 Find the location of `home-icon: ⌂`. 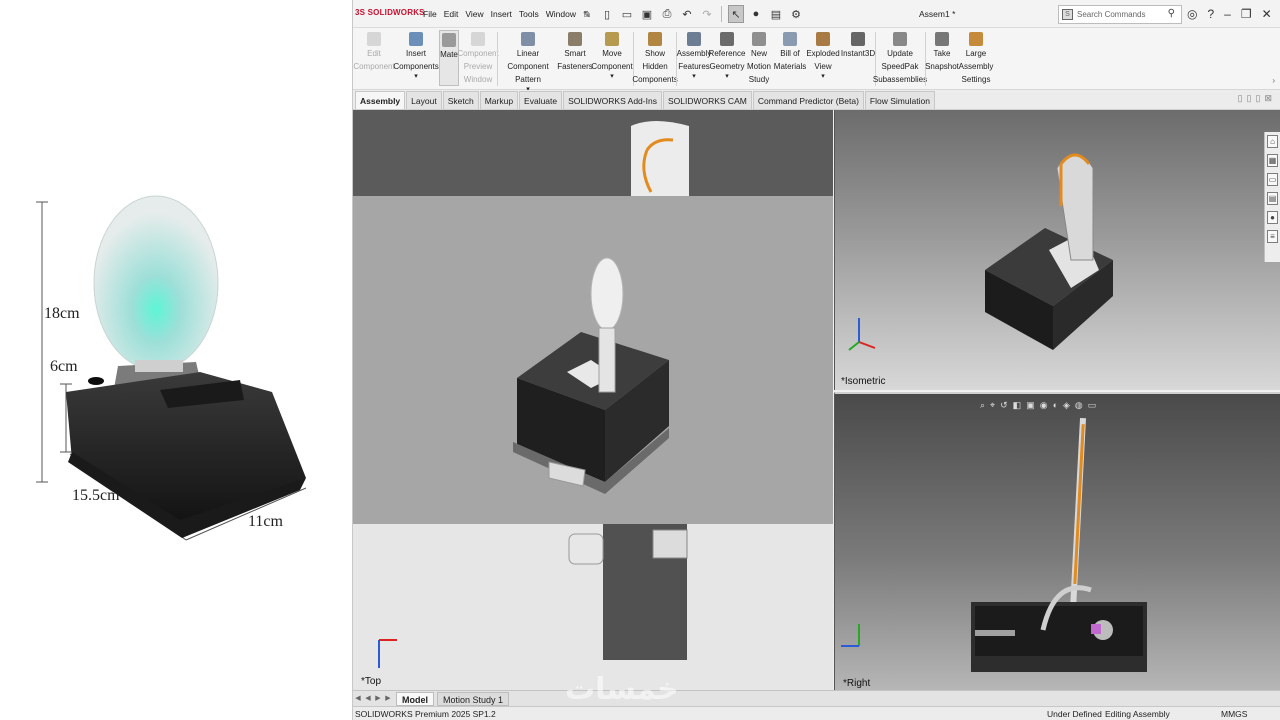

home-icon: ⌂ is located at coordinates (587, 14).